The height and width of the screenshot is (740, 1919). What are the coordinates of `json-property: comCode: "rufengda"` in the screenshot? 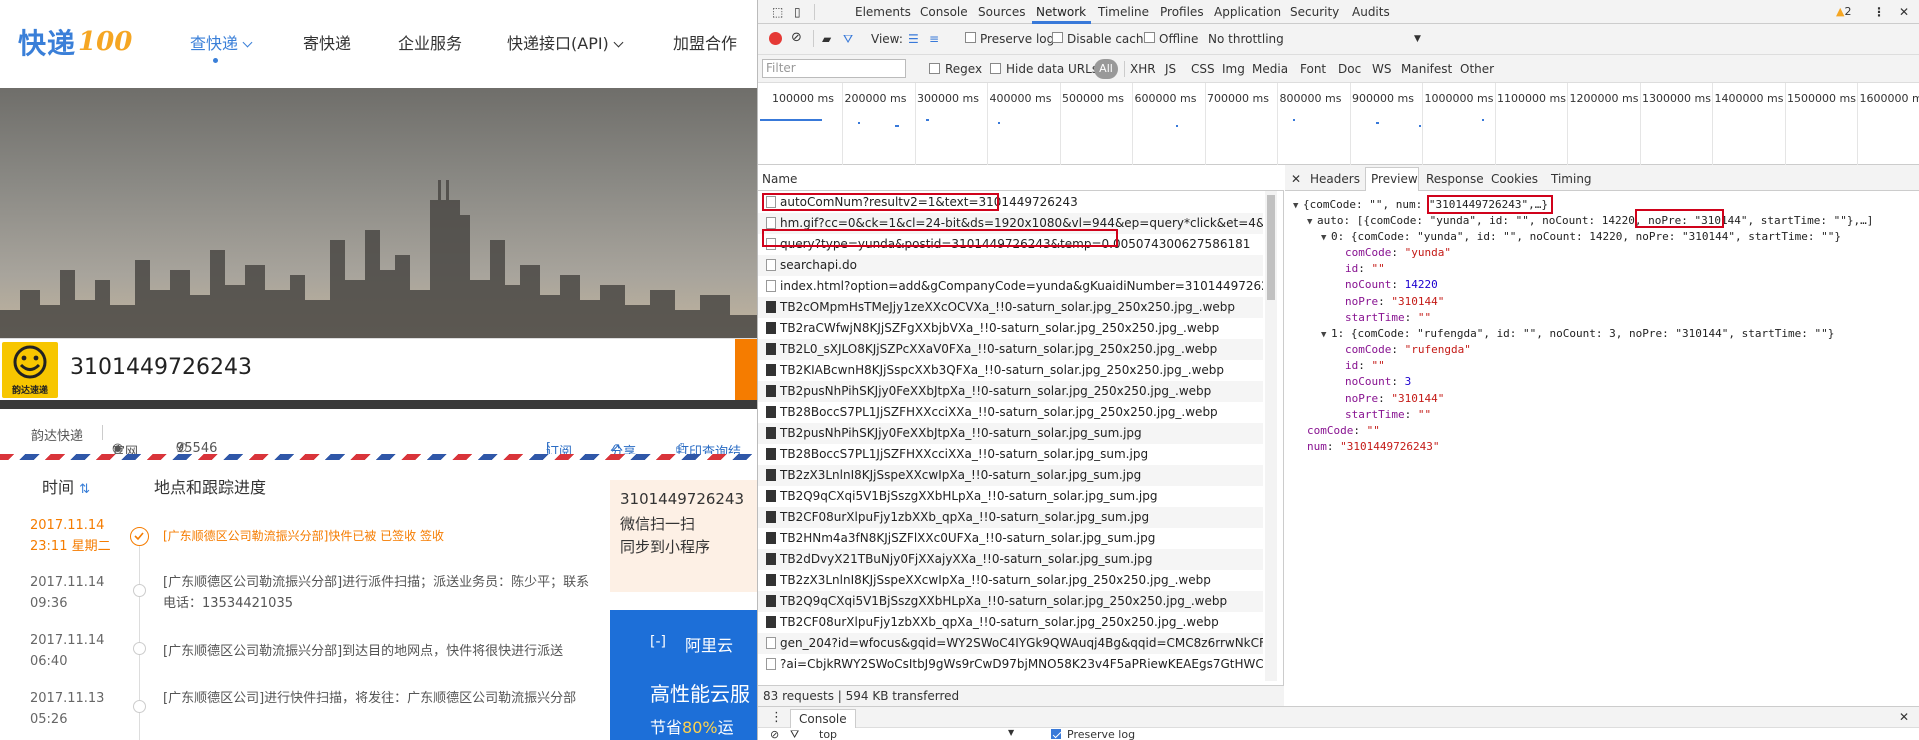 It's located at (1408, 349).